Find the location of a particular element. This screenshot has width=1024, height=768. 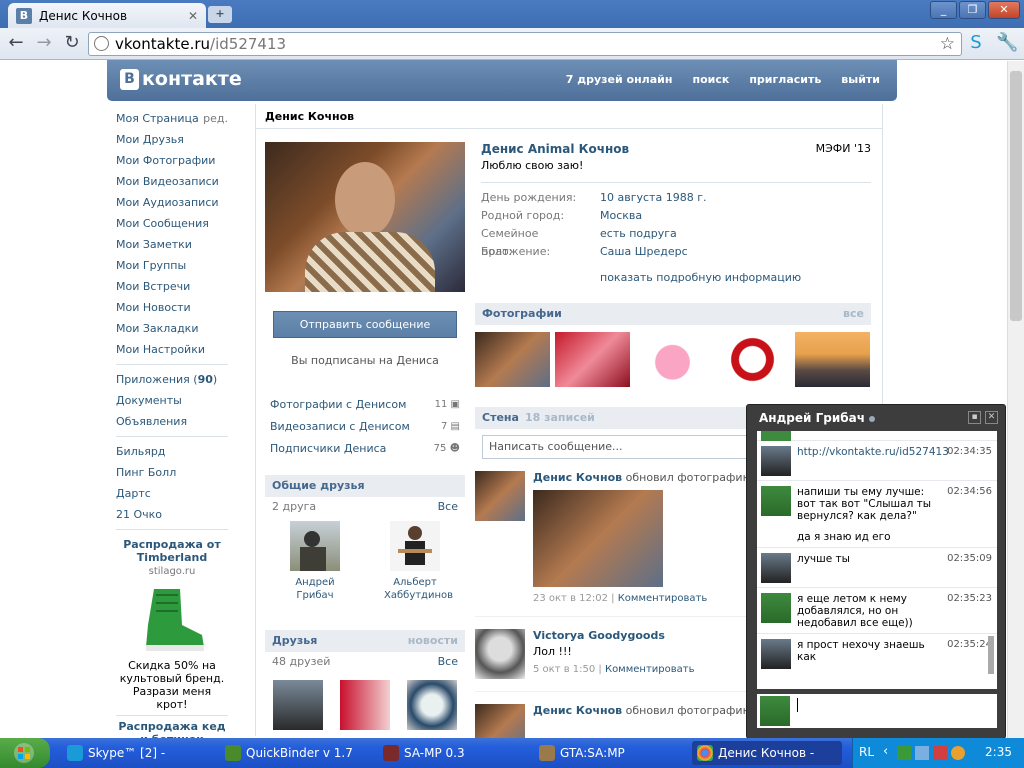

menu-item-messages: Мои Сообщения is located at coordinates (172, 223).